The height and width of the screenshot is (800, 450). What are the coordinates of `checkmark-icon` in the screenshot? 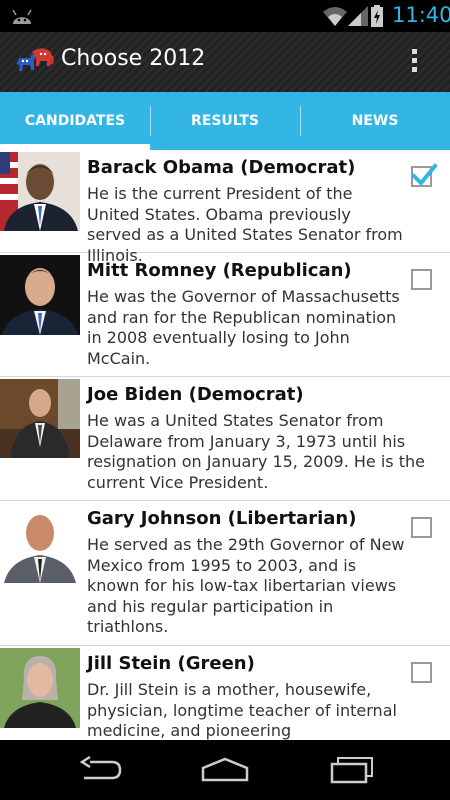 It's located at (424, 174).